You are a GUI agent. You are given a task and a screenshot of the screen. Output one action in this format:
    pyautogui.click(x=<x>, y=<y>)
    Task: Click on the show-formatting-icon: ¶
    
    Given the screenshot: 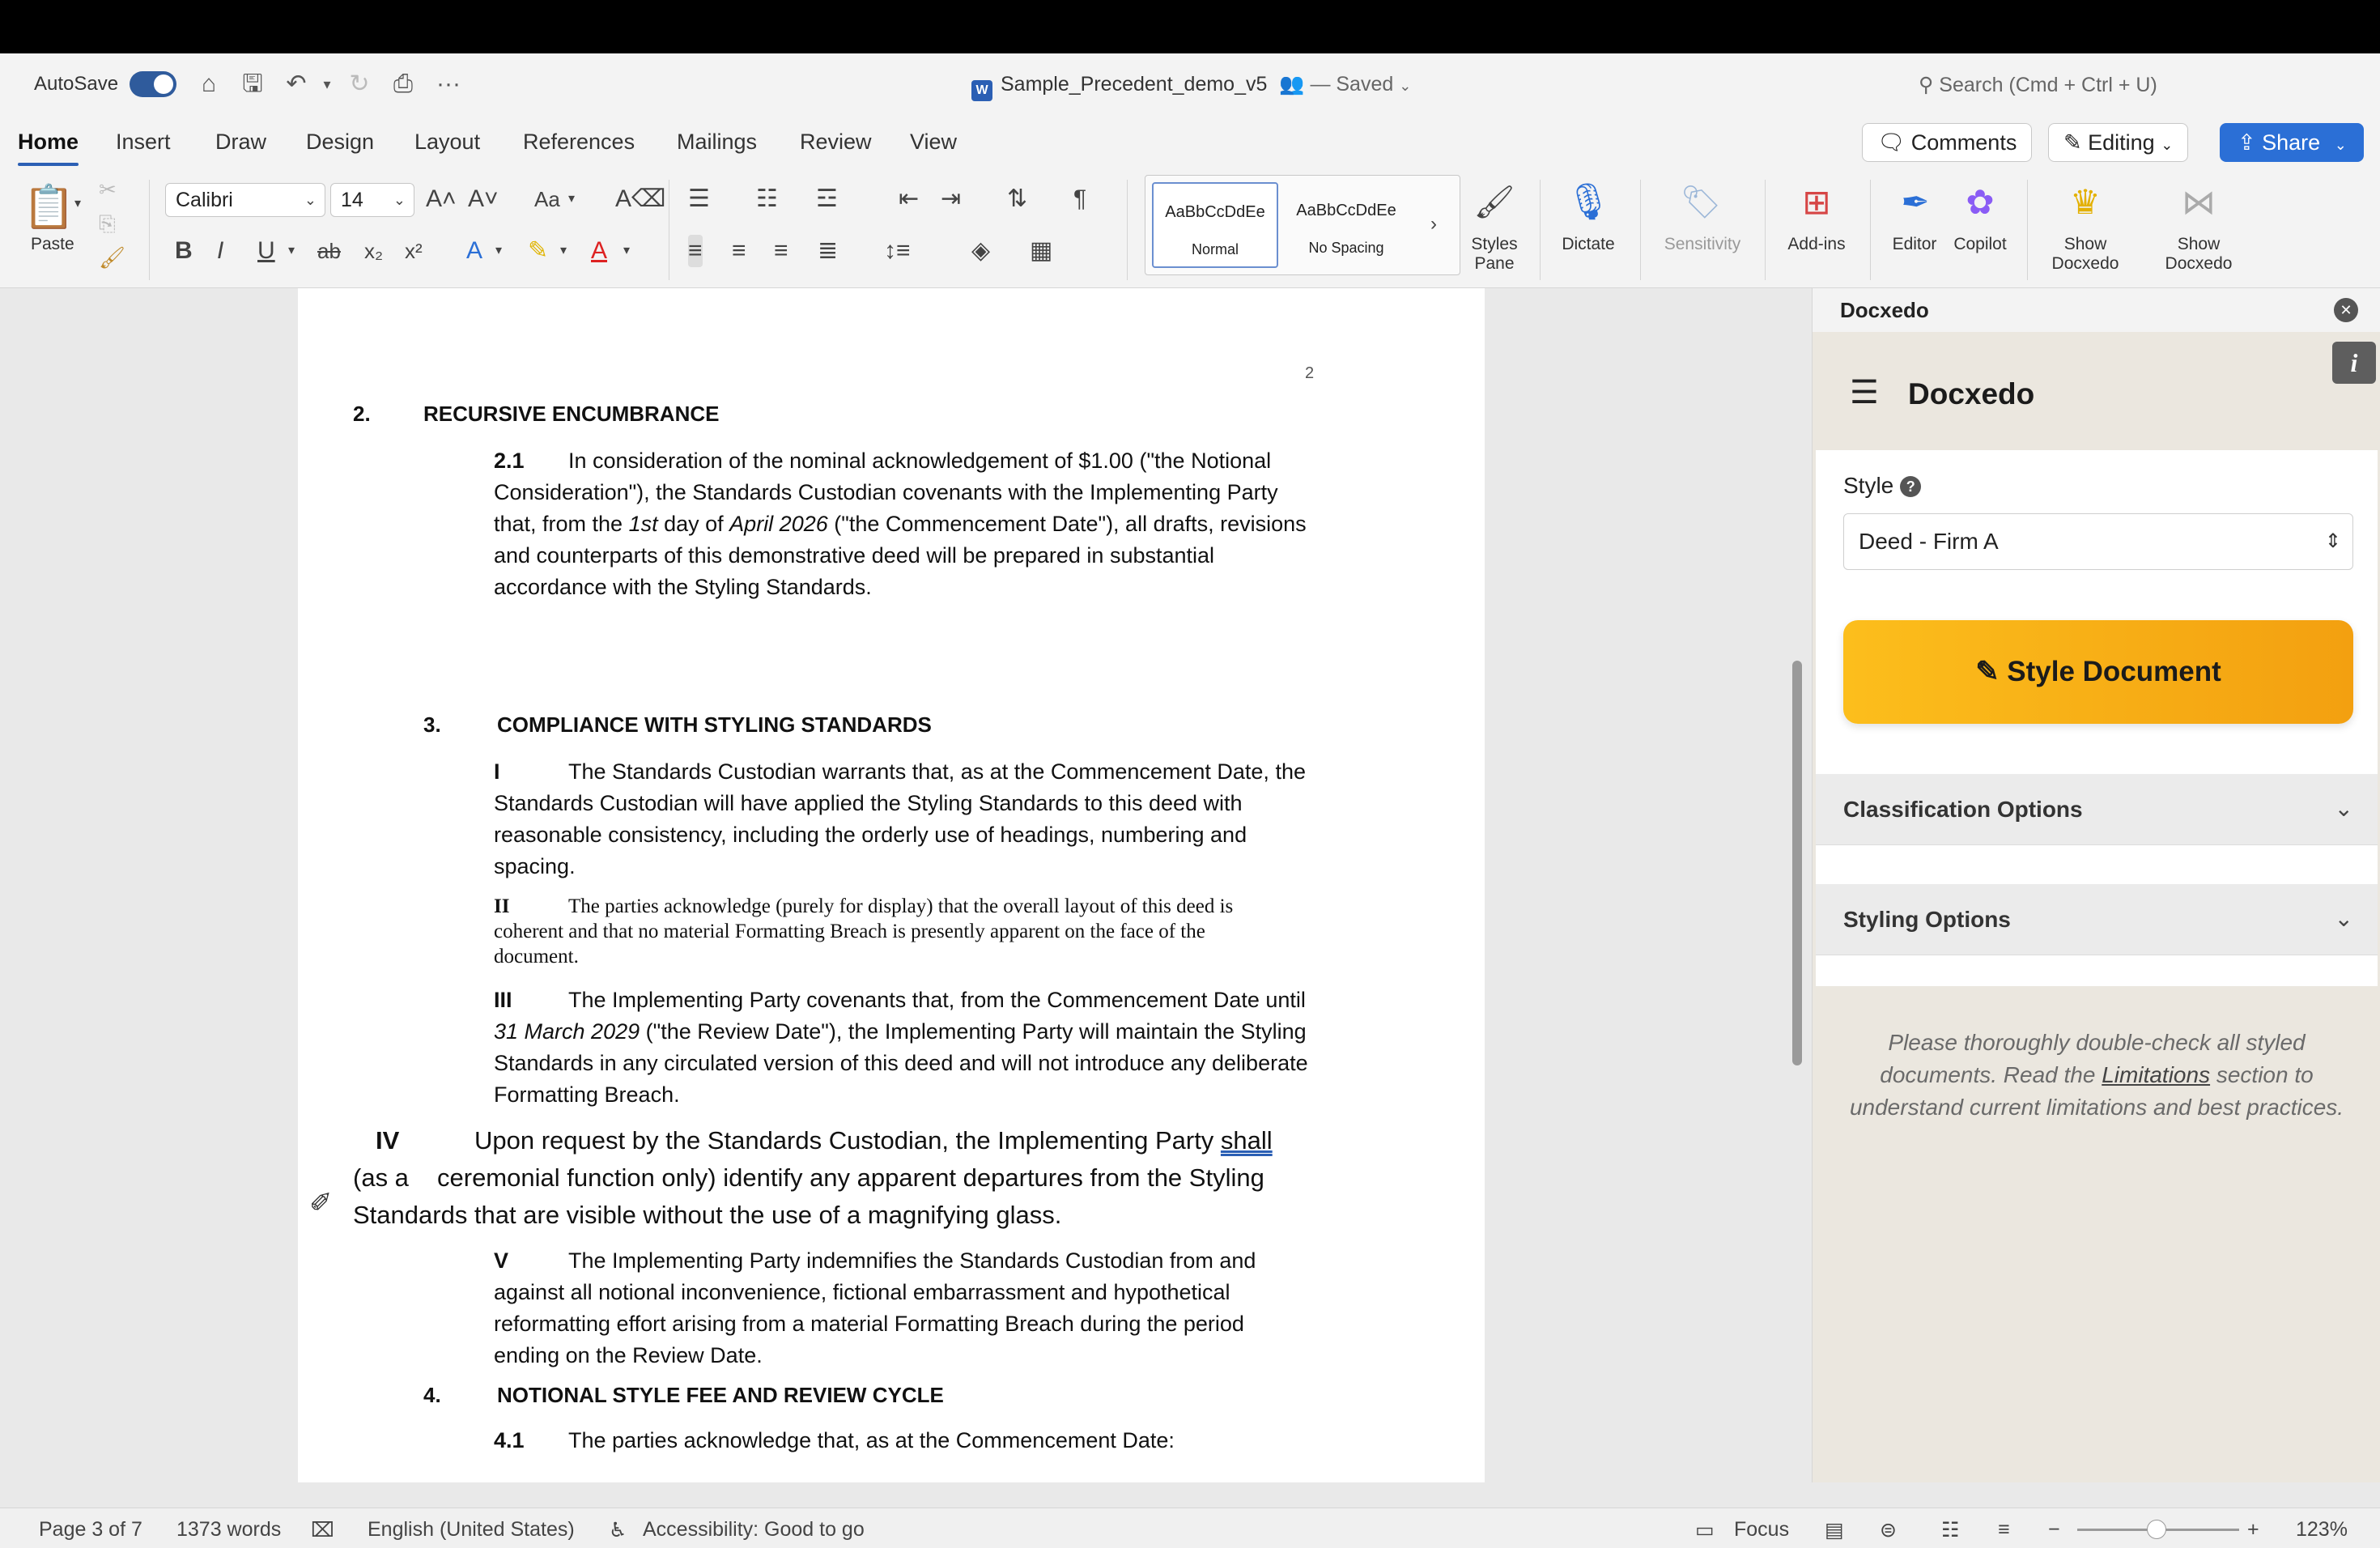 What is the action you would take?
    pyautogui.click(x=1079, y=199)
    